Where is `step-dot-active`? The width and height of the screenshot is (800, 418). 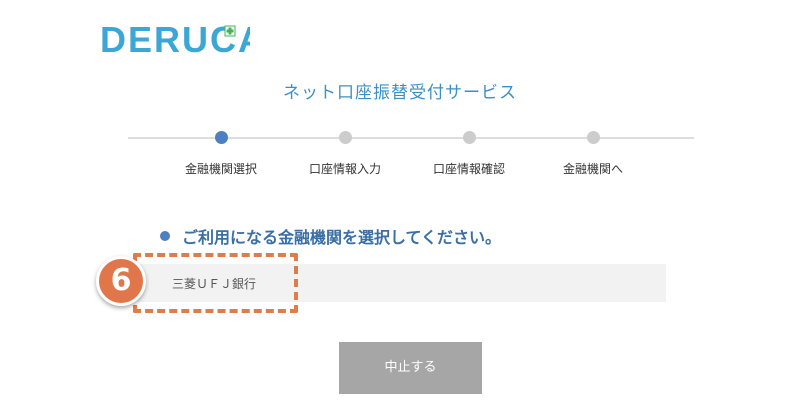 step-dot-active is located at coordinates (221, 137).